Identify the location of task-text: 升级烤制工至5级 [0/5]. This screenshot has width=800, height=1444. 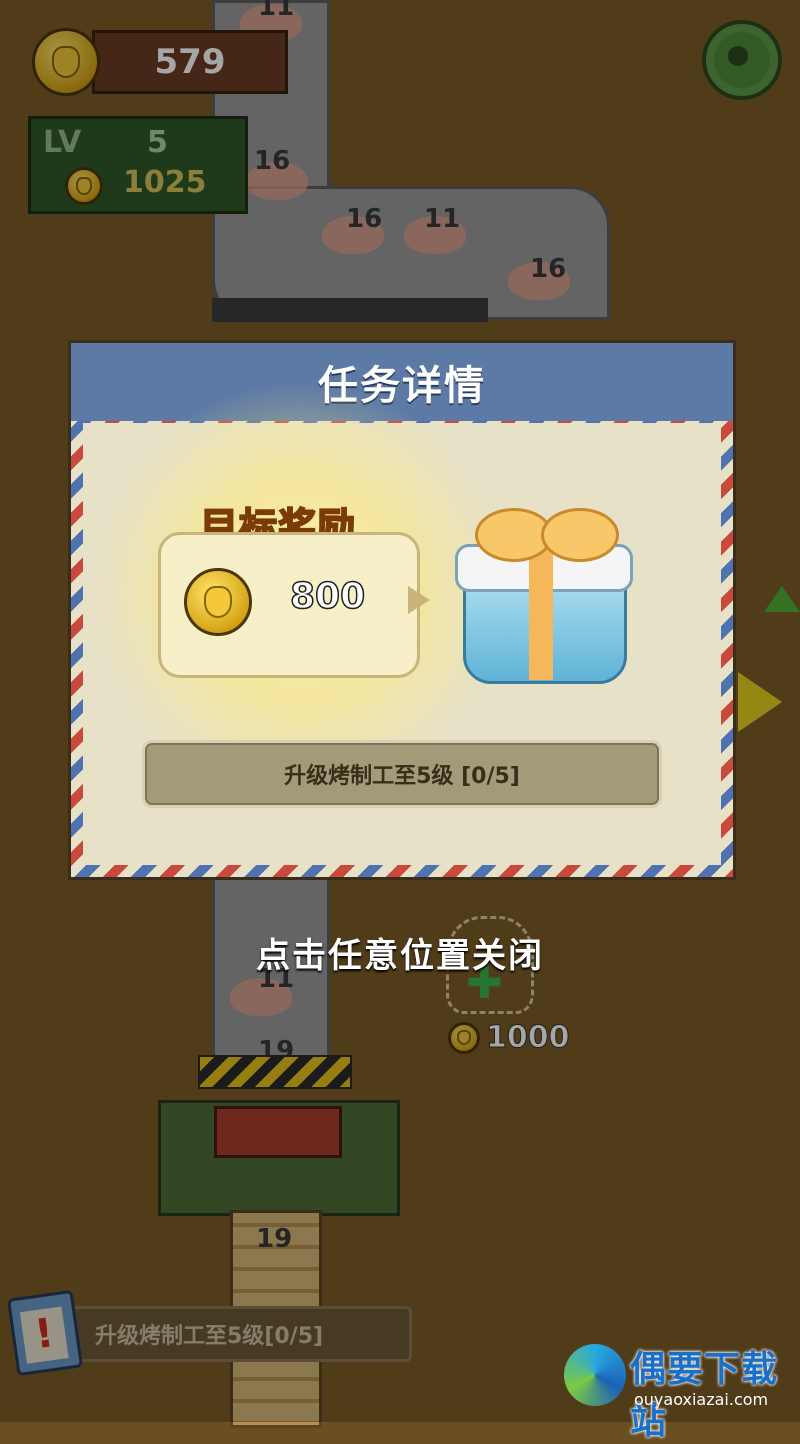
(402, 776).